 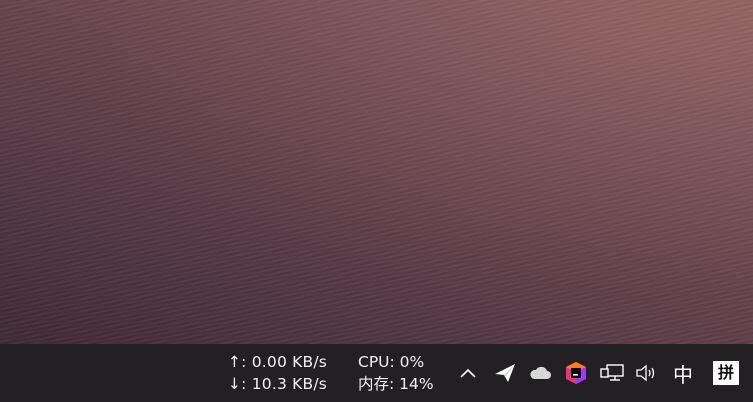 I want to click on cloud-icon, so click(x=540, y=372).